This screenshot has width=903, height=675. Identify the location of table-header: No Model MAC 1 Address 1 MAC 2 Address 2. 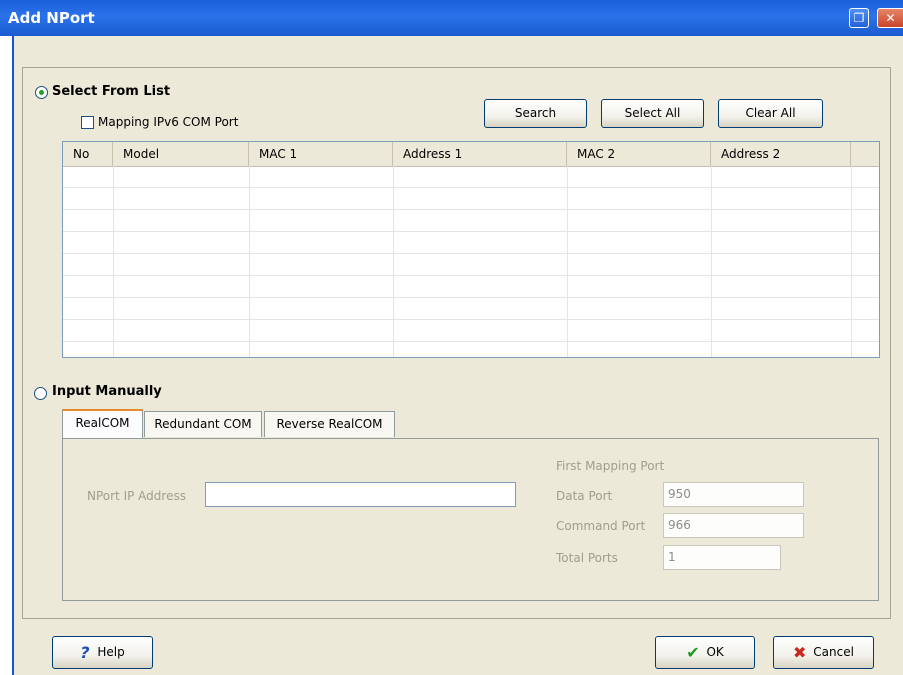
(471, 154).